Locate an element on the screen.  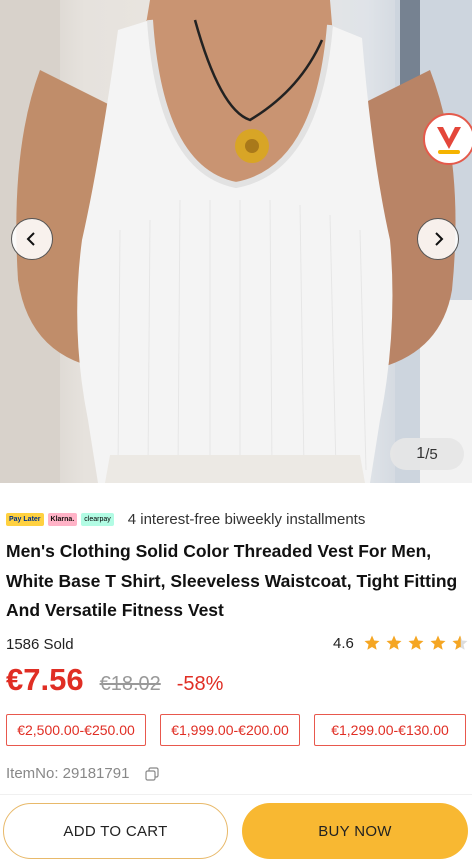
original-price: €18.02 is located at coordinates (130, 684).